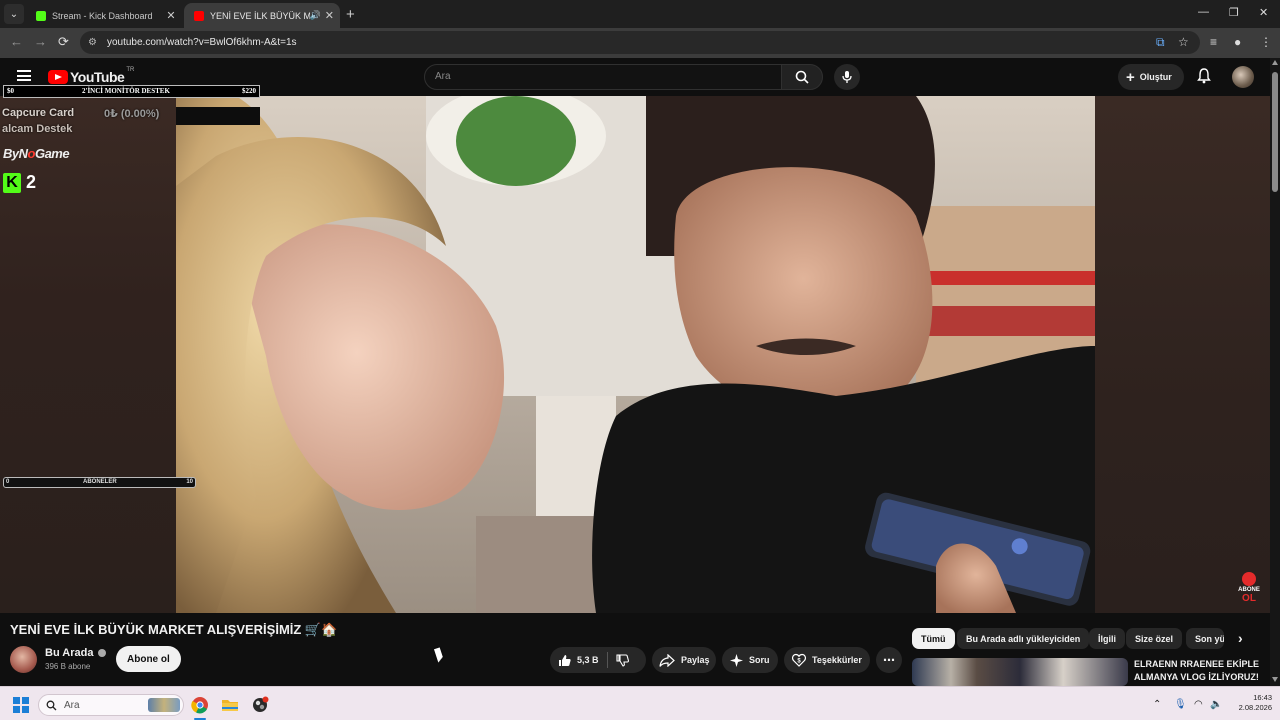  Describe the element at coordinates (16, 41) in the screenshot. I see `back-icon: ←` at that location.